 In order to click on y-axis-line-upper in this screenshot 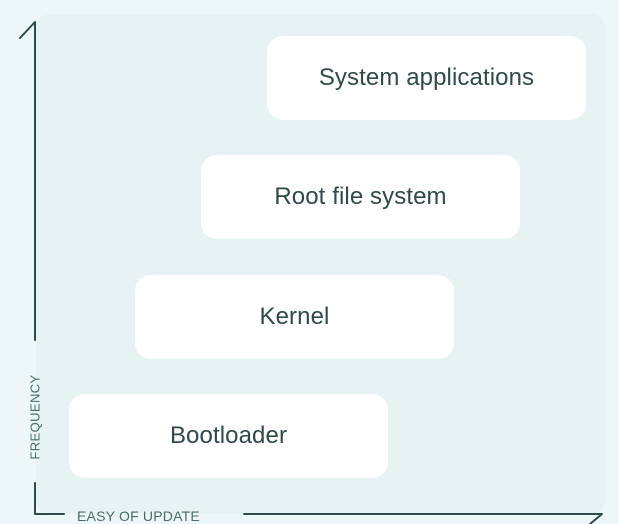, I will do `click(27, 181)`.